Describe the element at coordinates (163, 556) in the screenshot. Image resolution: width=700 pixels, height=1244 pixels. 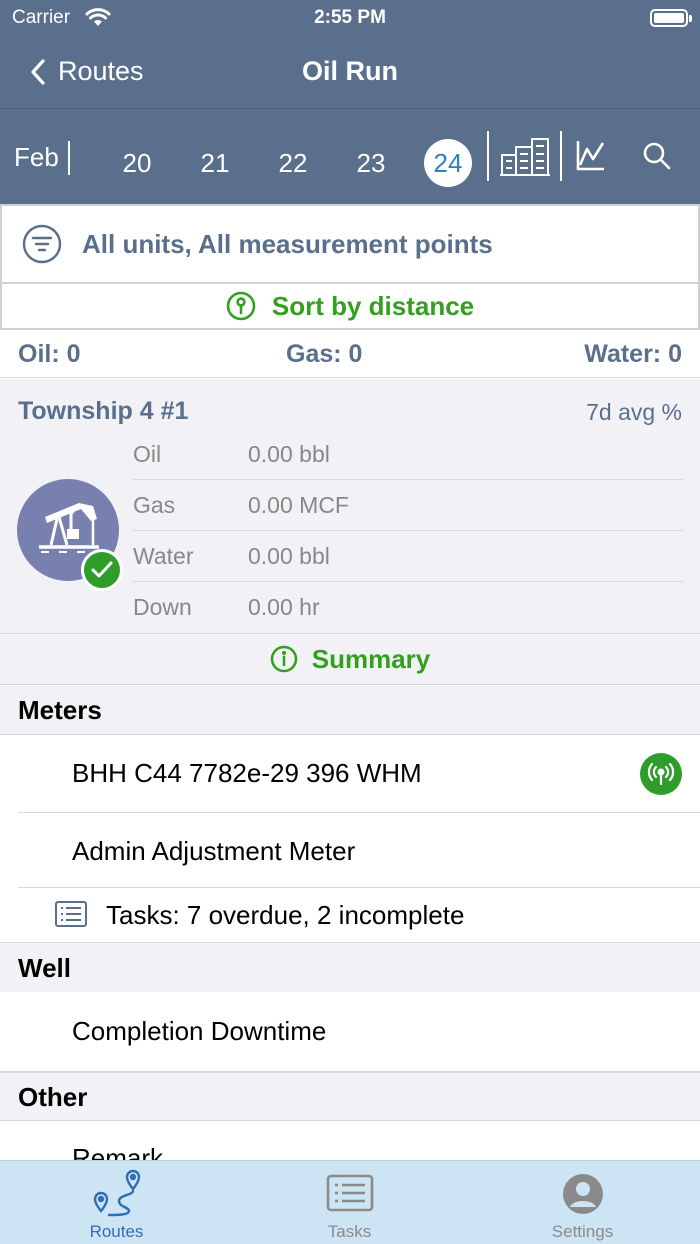
I see `metric-label: Water` at that location.